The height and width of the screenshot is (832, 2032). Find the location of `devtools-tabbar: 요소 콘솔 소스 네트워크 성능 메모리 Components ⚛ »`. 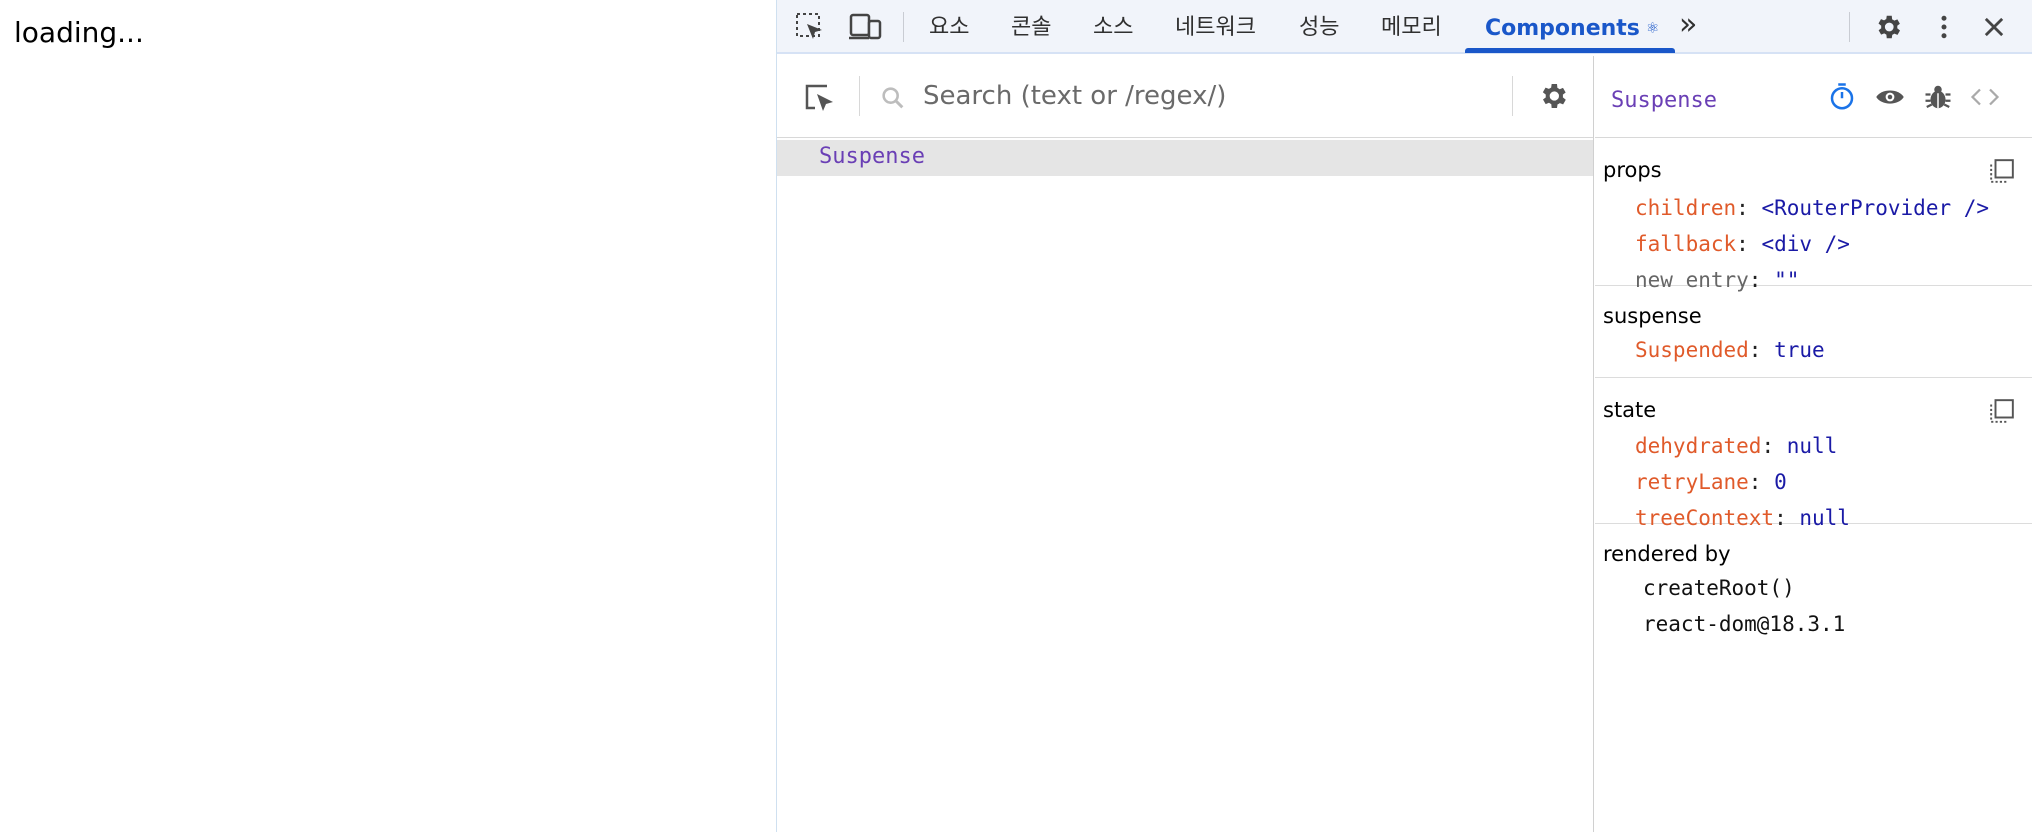

devtools-tabbar: 요소 콘솔 소스 네트워크 성능 메모리 Components ⚛ » is located at coordinates (1404, 27).